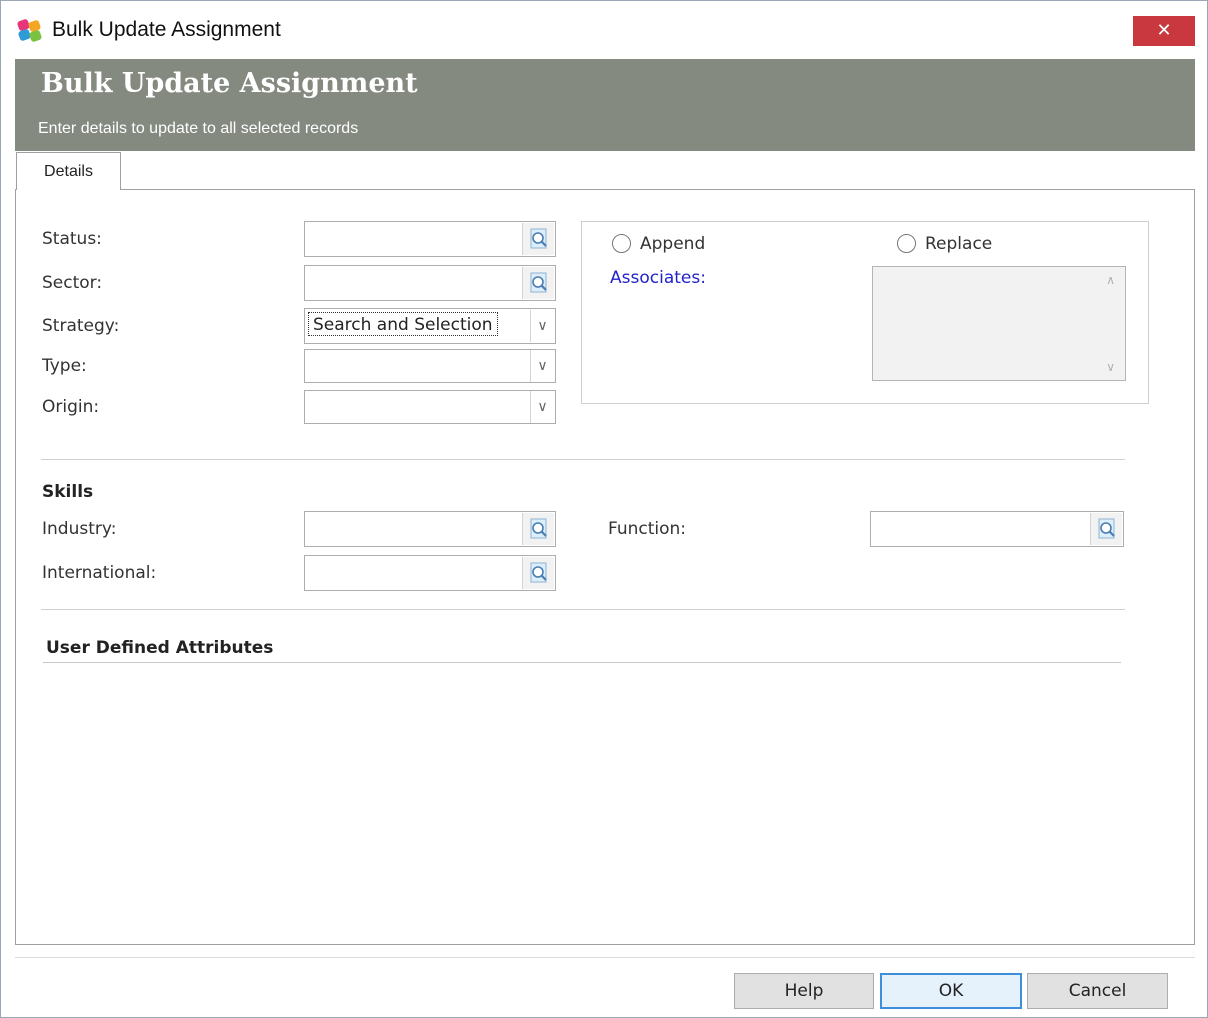 Image resolution: width=1208 pixels, height=1018 pixels. Describe the element at coordinates (81, 326) in the screenshot. I see `strategy-label: Strategy:` at that location.